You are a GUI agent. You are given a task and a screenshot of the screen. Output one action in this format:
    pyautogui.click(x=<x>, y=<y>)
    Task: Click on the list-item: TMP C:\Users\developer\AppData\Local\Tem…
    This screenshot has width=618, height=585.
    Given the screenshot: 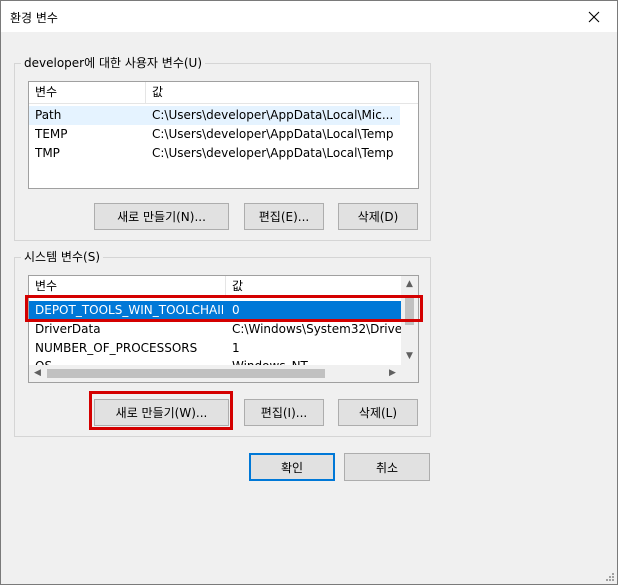 What is the action you would take?
    pyautogui.click(x=223, y=153)
    